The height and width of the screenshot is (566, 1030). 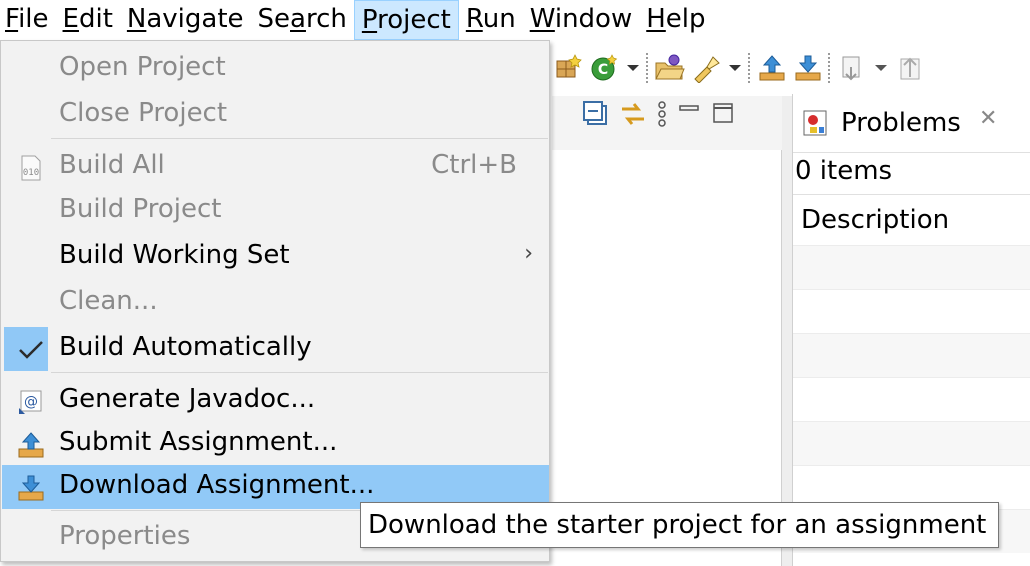 I want to click on description-column-header: Description, so click(x=911, y=219).